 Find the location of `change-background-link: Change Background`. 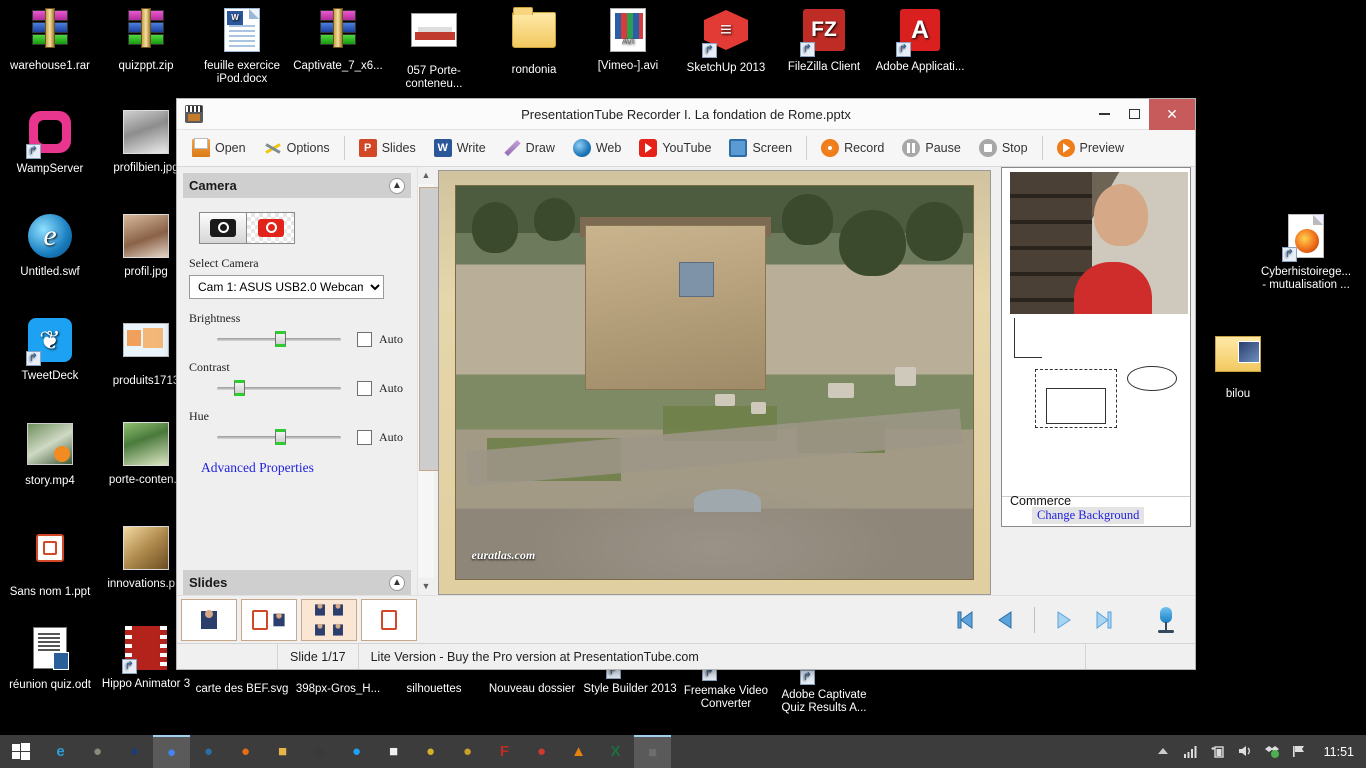

change-background-link: Change Background is located at coordinates (1088, 515).